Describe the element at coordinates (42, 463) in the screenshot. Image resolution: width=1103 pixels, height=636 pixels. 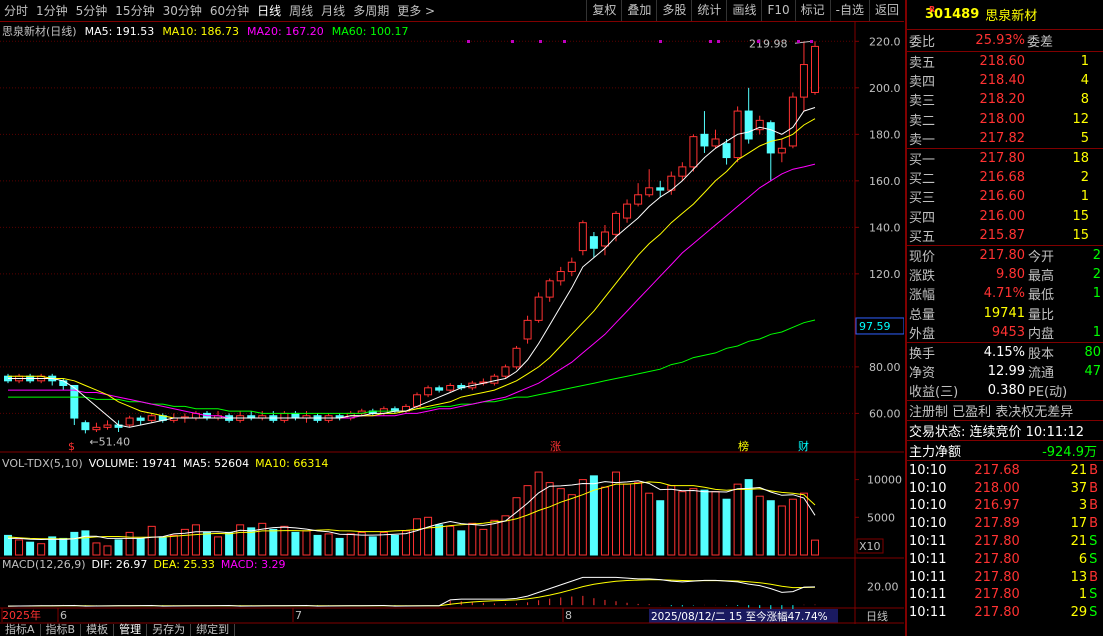
I see `vol-legend-item-0: VOL-TDX(5,10)` at that location.